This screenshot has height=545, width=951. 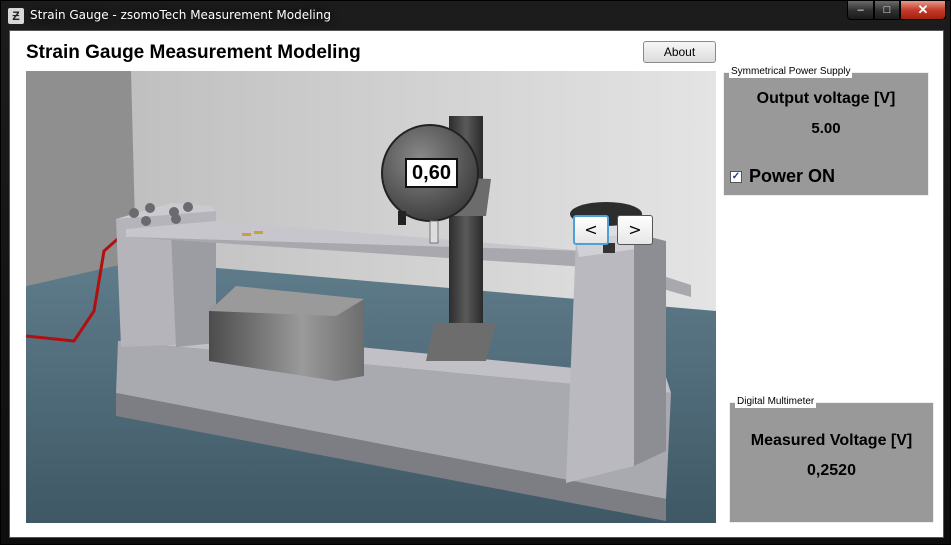 I want to click on maximize-button: □, so click(x=887, y=10).